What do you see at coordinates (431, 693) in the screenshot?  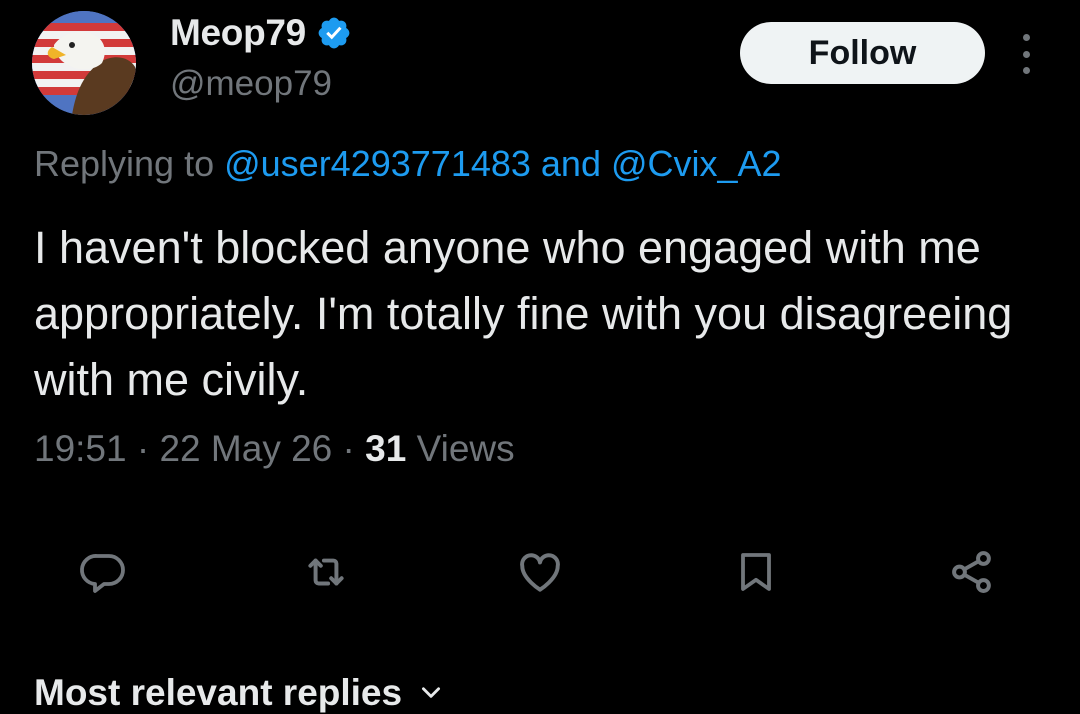 I see `chevron-down-icon` at bounding box center [431, 693].